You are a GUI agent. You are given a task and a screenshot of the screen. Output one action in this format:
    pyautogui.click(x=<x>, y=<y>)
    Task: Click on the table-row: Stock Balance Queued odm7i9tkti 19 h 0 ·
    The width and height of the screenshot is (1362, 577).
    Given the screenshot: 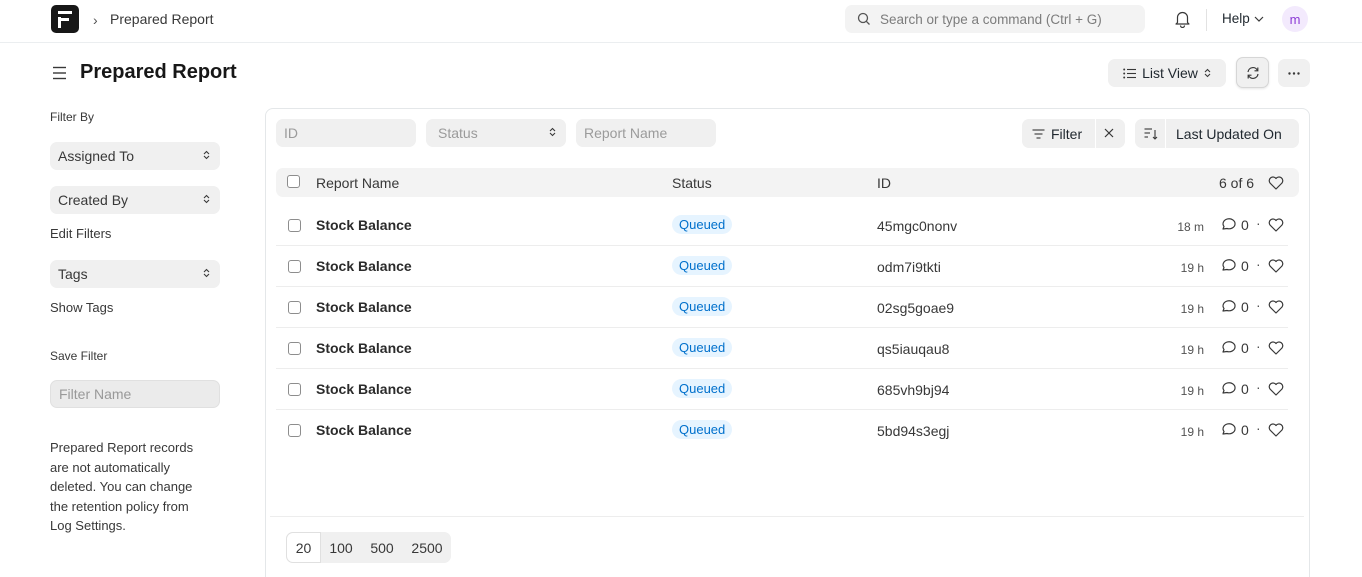 What is the action you would take?
    pyautogui.click(x=782, y=266)
    